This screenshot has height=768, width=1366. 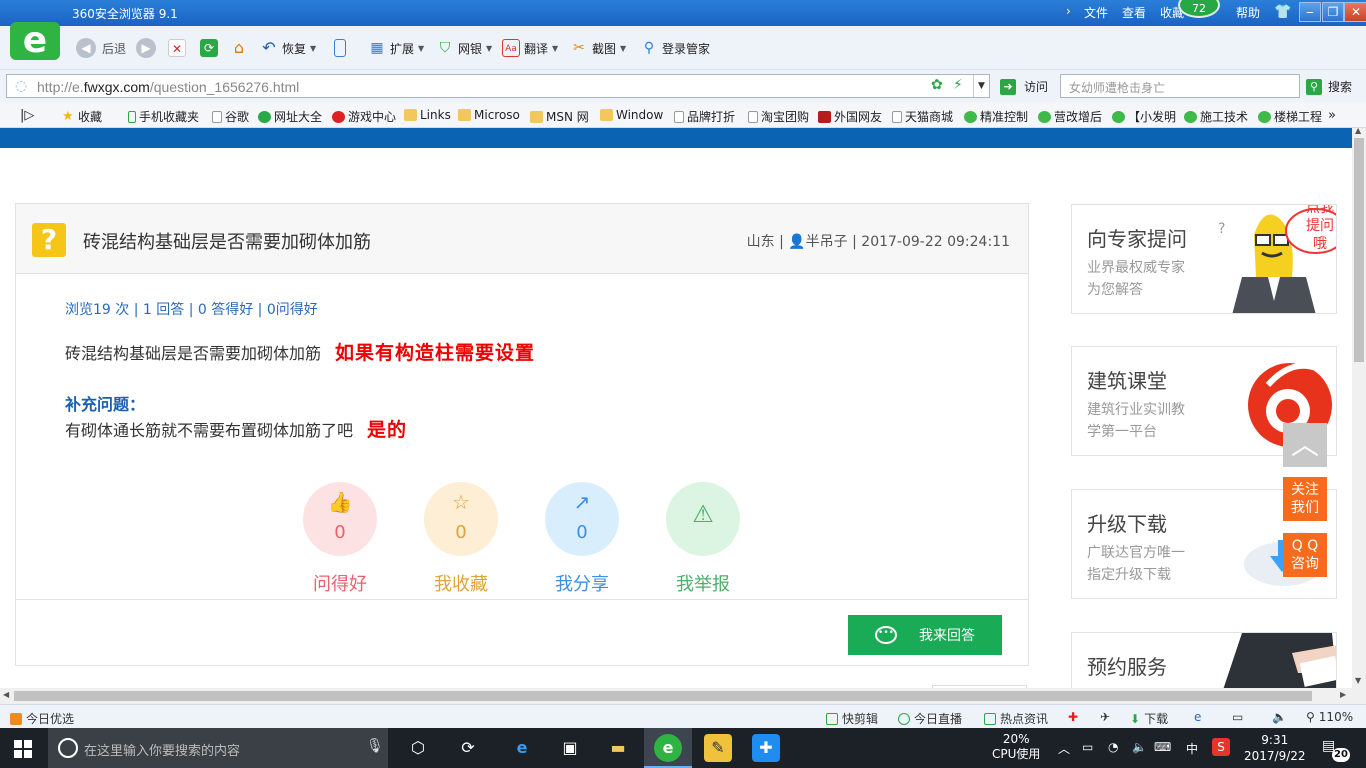 I want to click on minimize-button: ‒, so click(x=1310, y=12).